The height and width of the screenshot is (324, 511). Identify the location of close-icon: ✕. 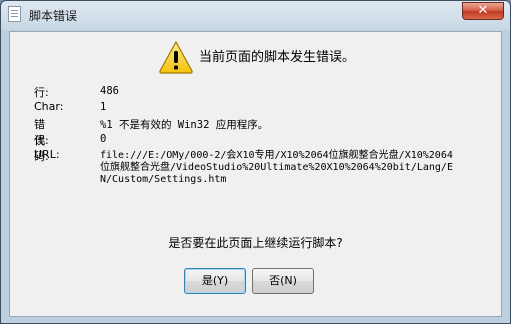
(483, 10).